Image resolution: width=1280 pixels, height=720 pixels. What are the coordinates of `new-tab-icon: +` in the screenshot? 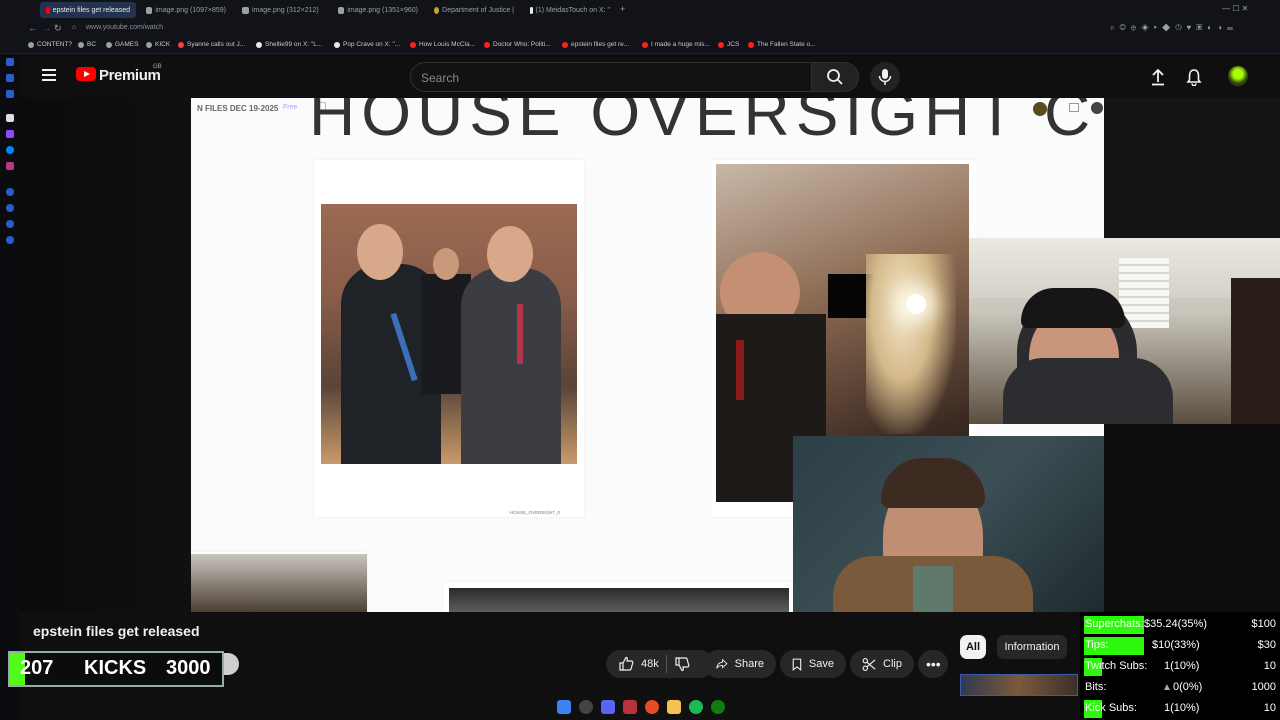 It's located at (622, 9).